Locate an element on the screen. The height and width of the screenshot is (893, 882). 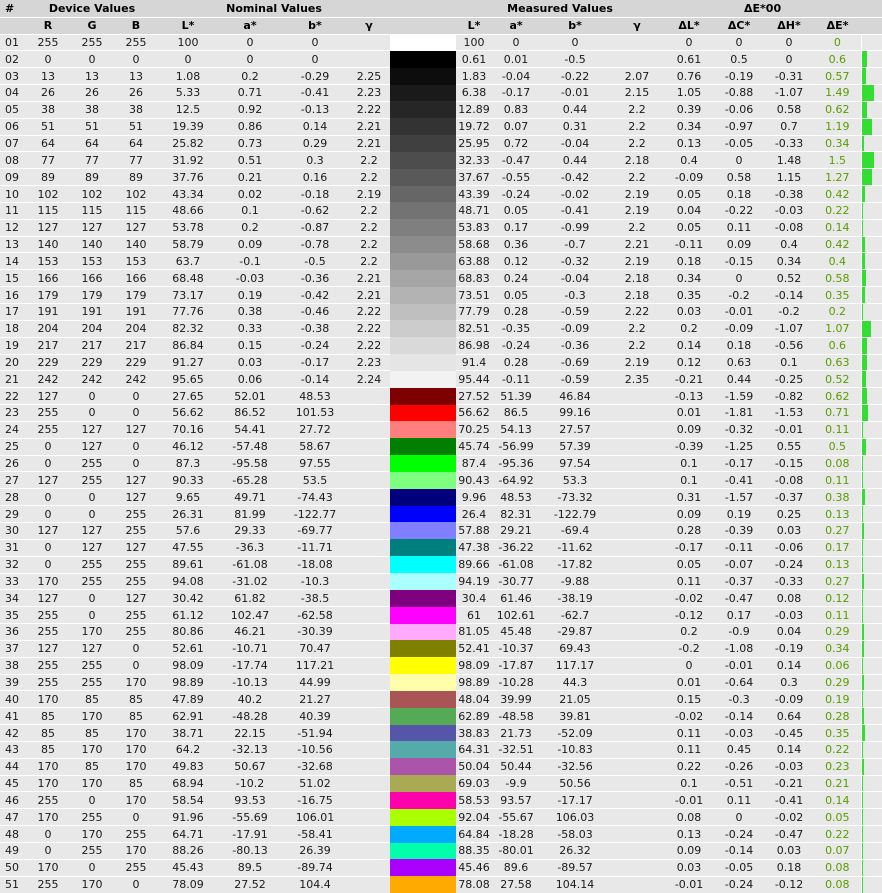
nominal-b-cell: -10.56 is located at coordinates (315, 750).